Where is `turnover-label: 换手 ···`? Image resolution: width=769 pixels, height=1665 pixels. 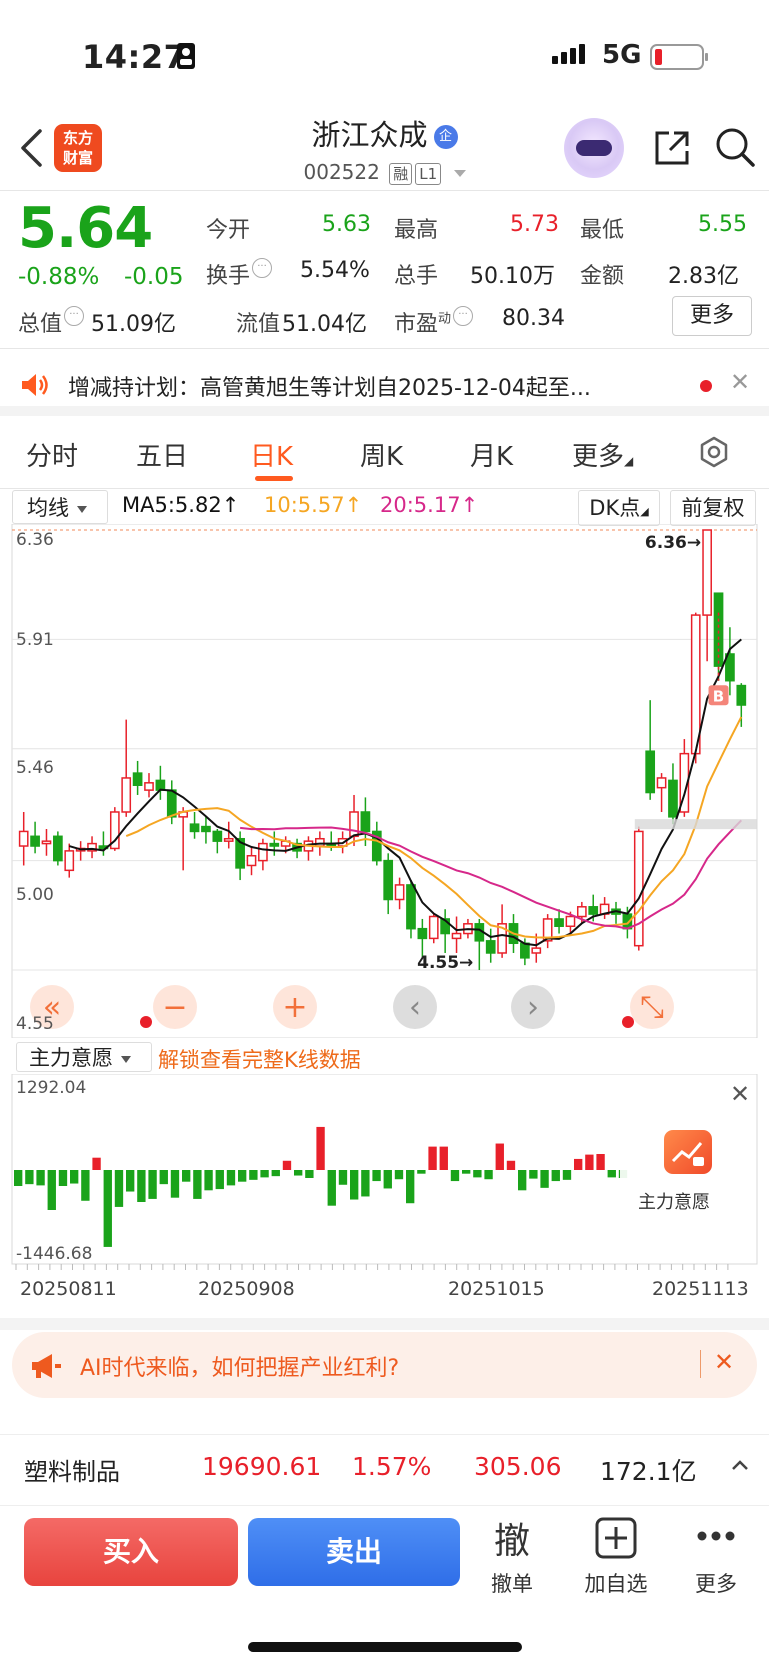 turnover-label: 换手 ··· is located at coordinates (239, 274).